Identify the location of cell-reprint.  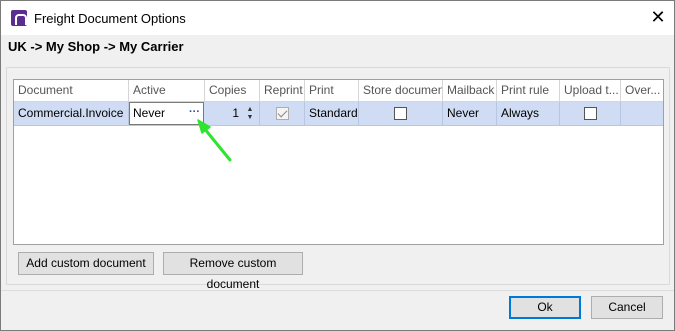
(282, 114).